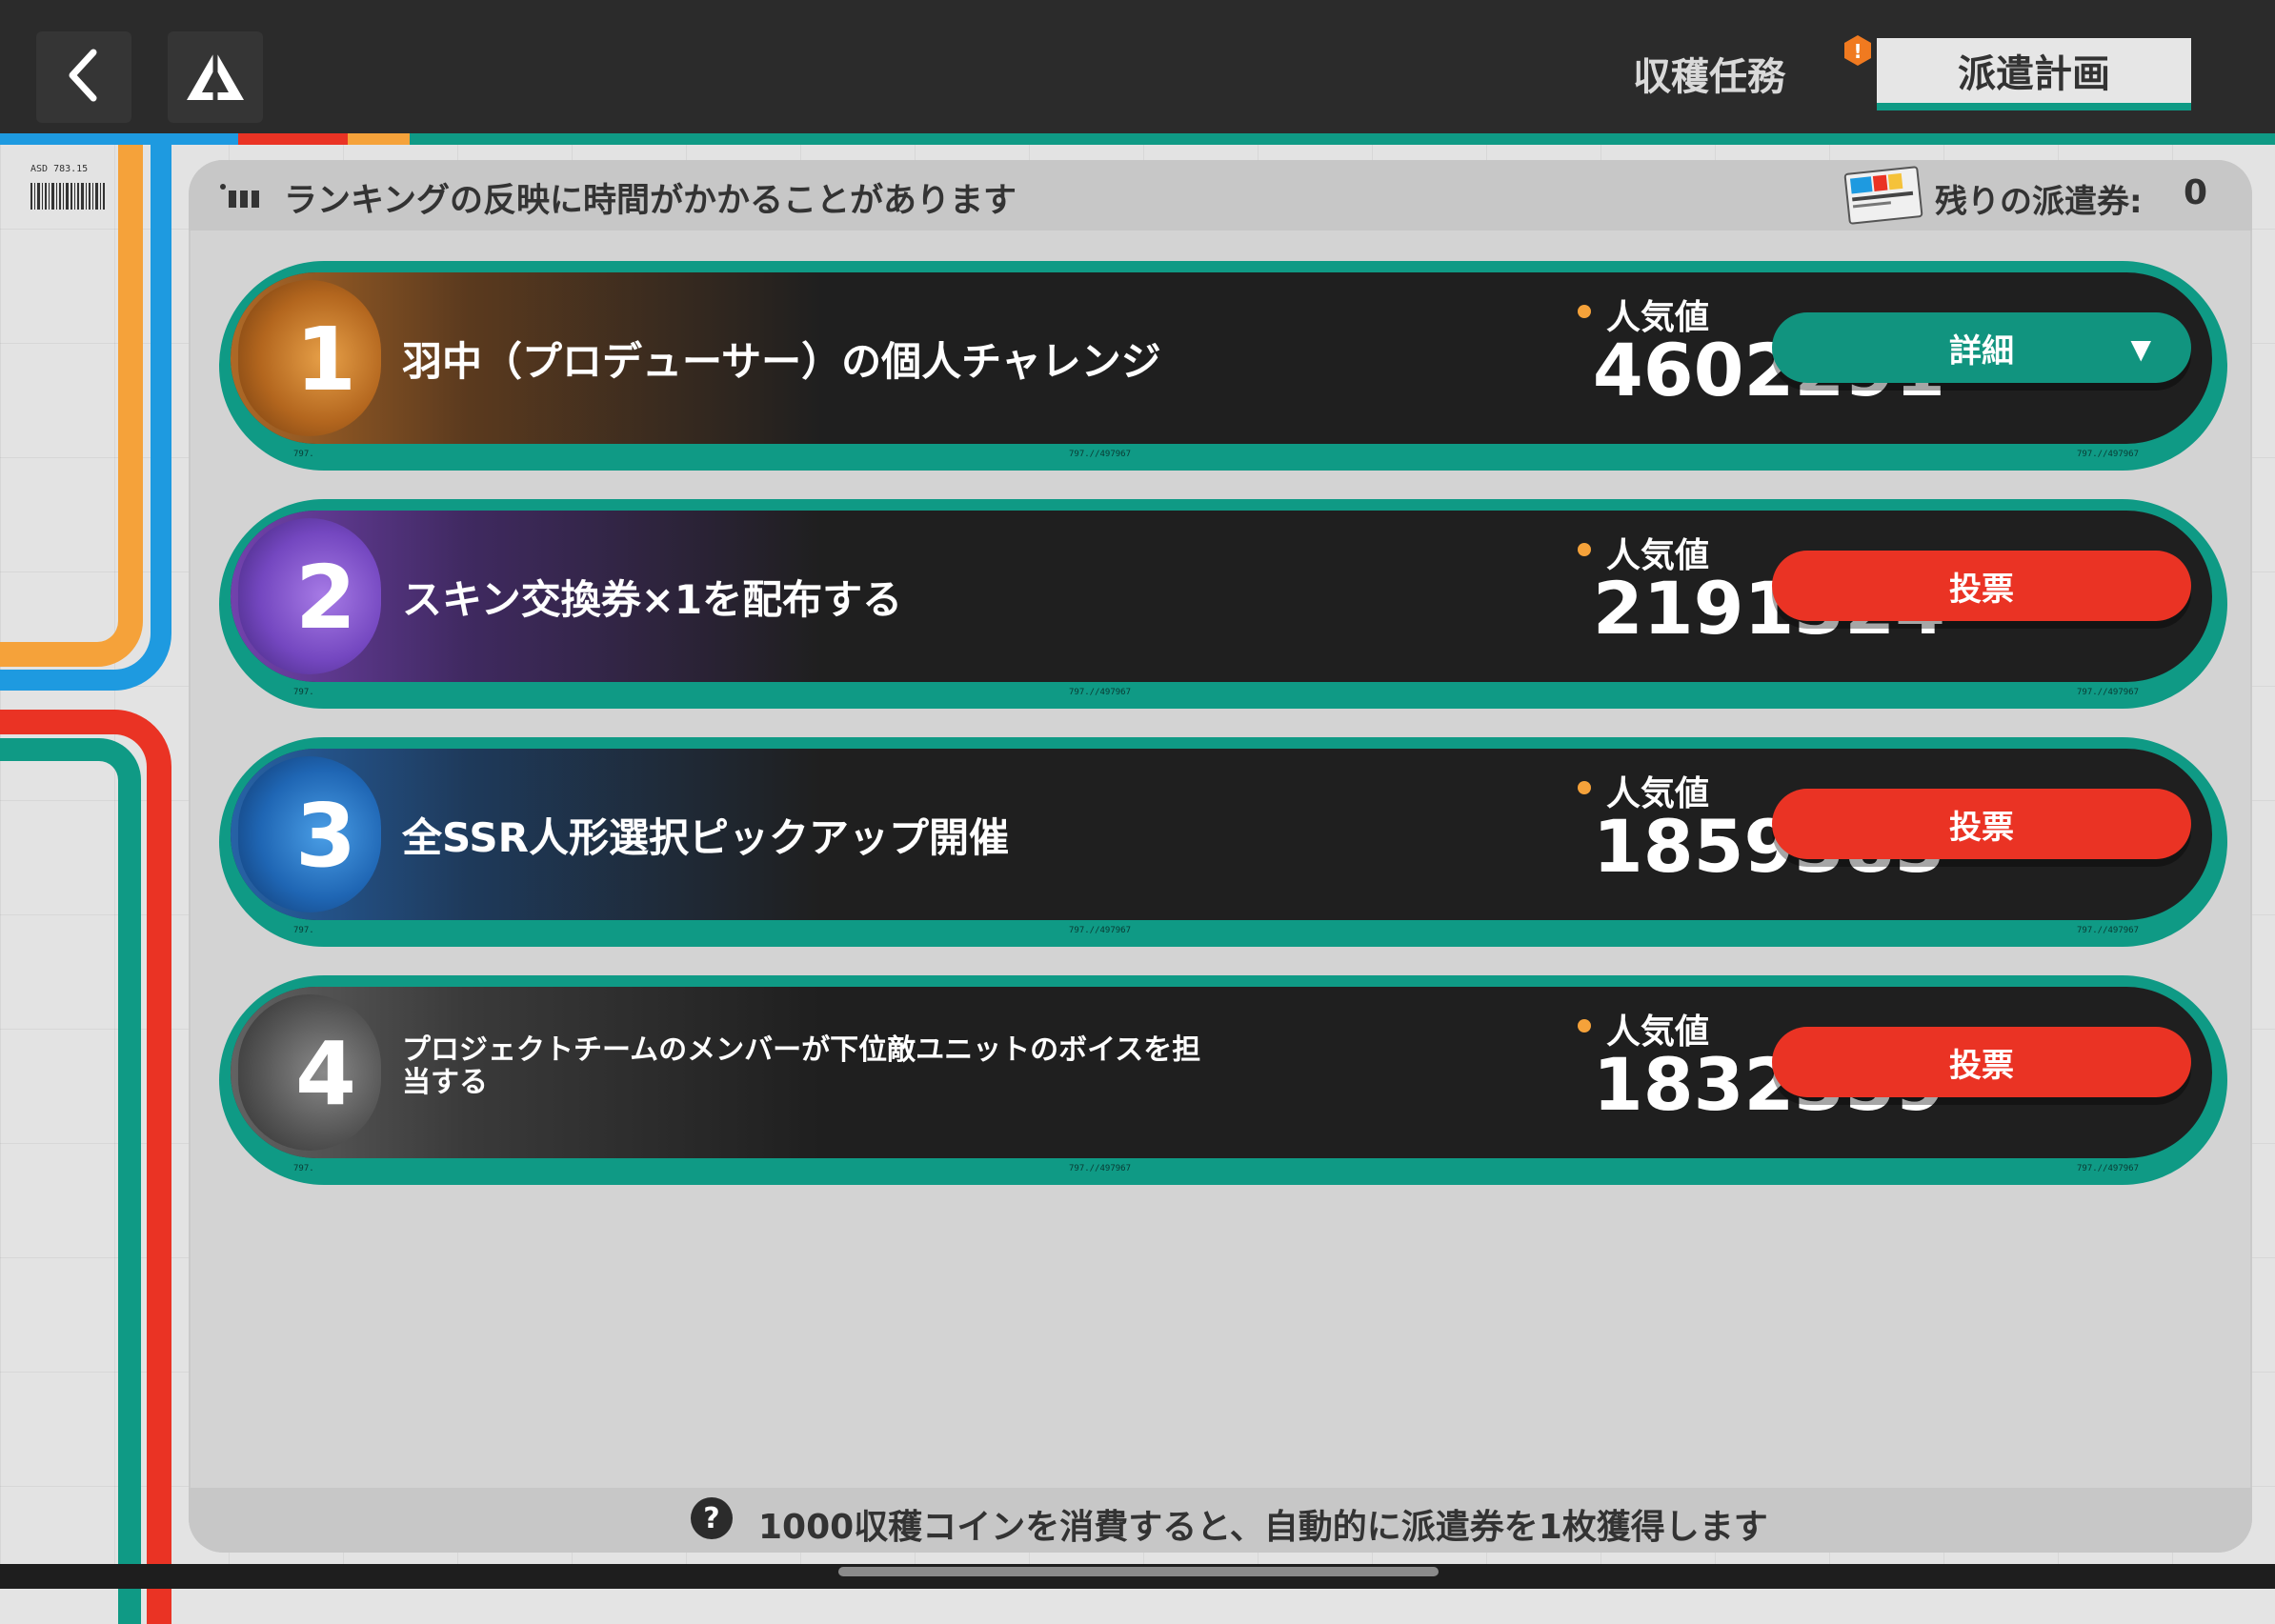  What do you see at coordinates (650, 201) in the screenshot?
I see `ranking-notice: ランキングの反映に時間がかかることがあります` at bounding box center [650, 201].